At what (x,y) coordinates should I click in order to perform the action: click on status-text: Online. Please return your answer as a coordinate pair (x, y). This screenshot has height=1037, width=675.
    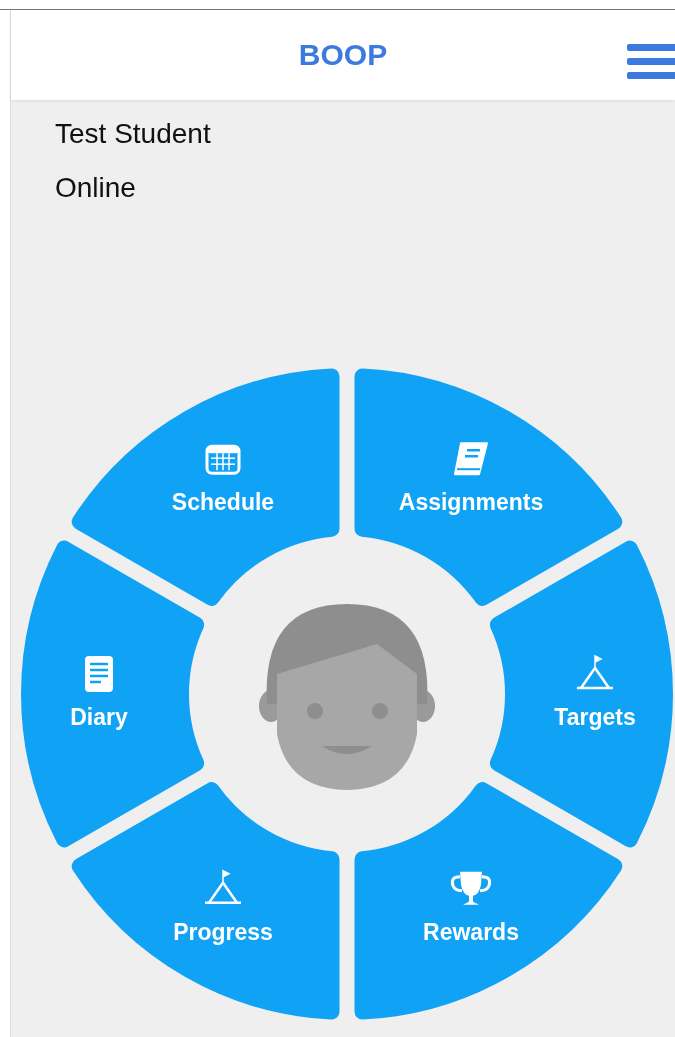
    Looking at the image, I should click on (95, 188).